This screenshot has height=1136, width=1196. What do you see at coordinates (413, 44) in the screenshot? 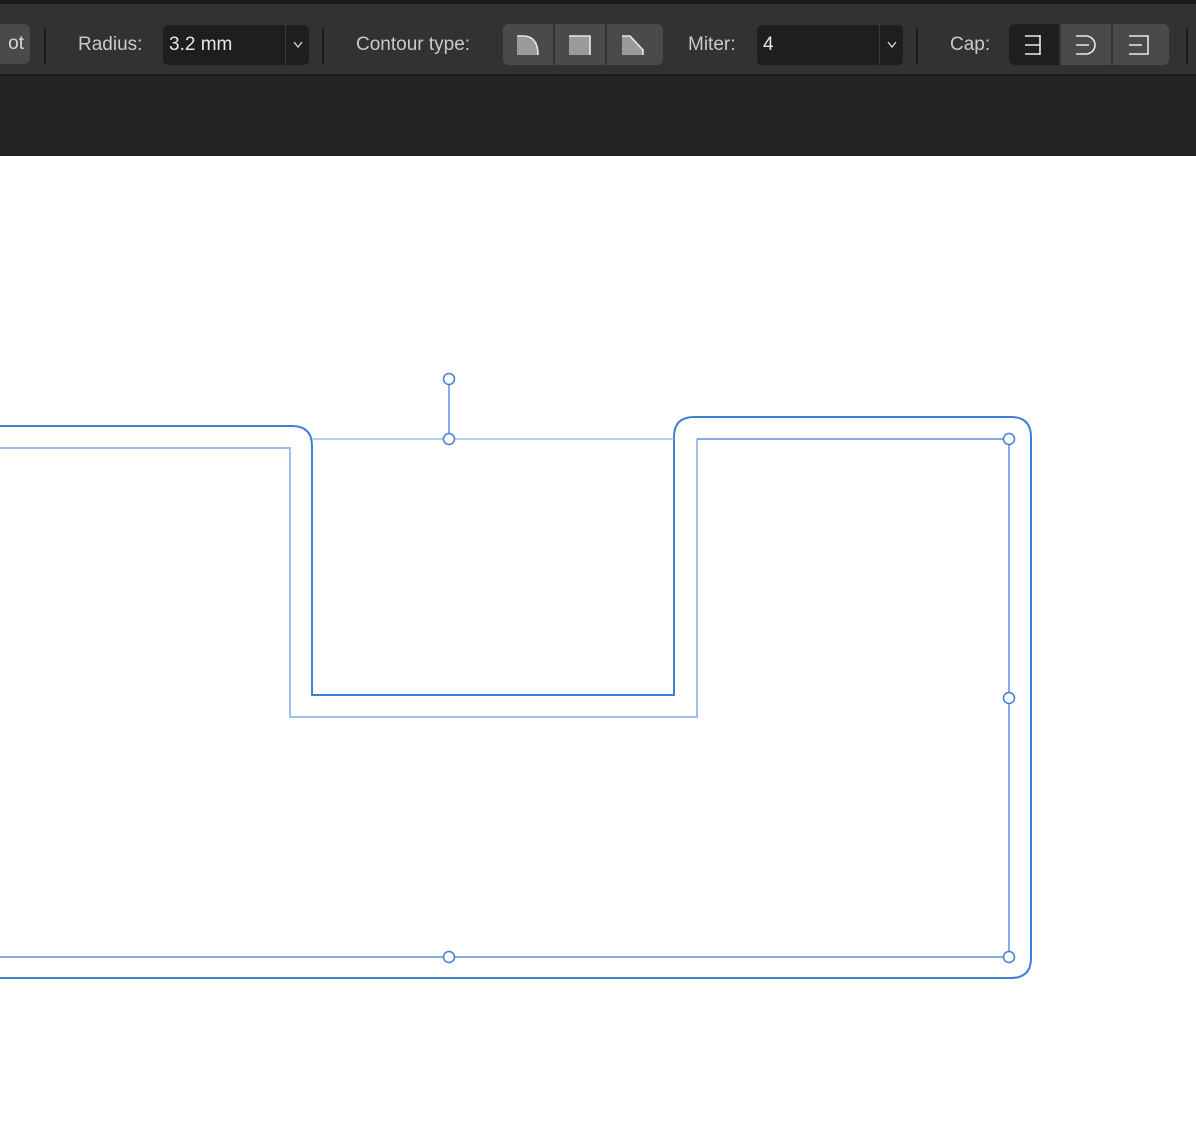
I see `contour-type-label: Contour type:` at bounding box center [413, 44].